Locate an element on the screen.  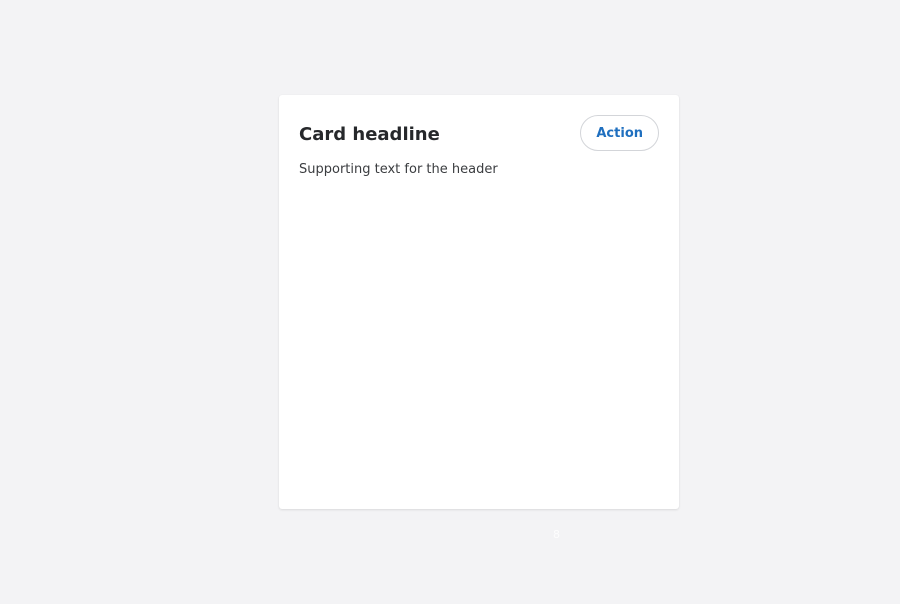
action-button: Action is located at coordinates (619, 133).